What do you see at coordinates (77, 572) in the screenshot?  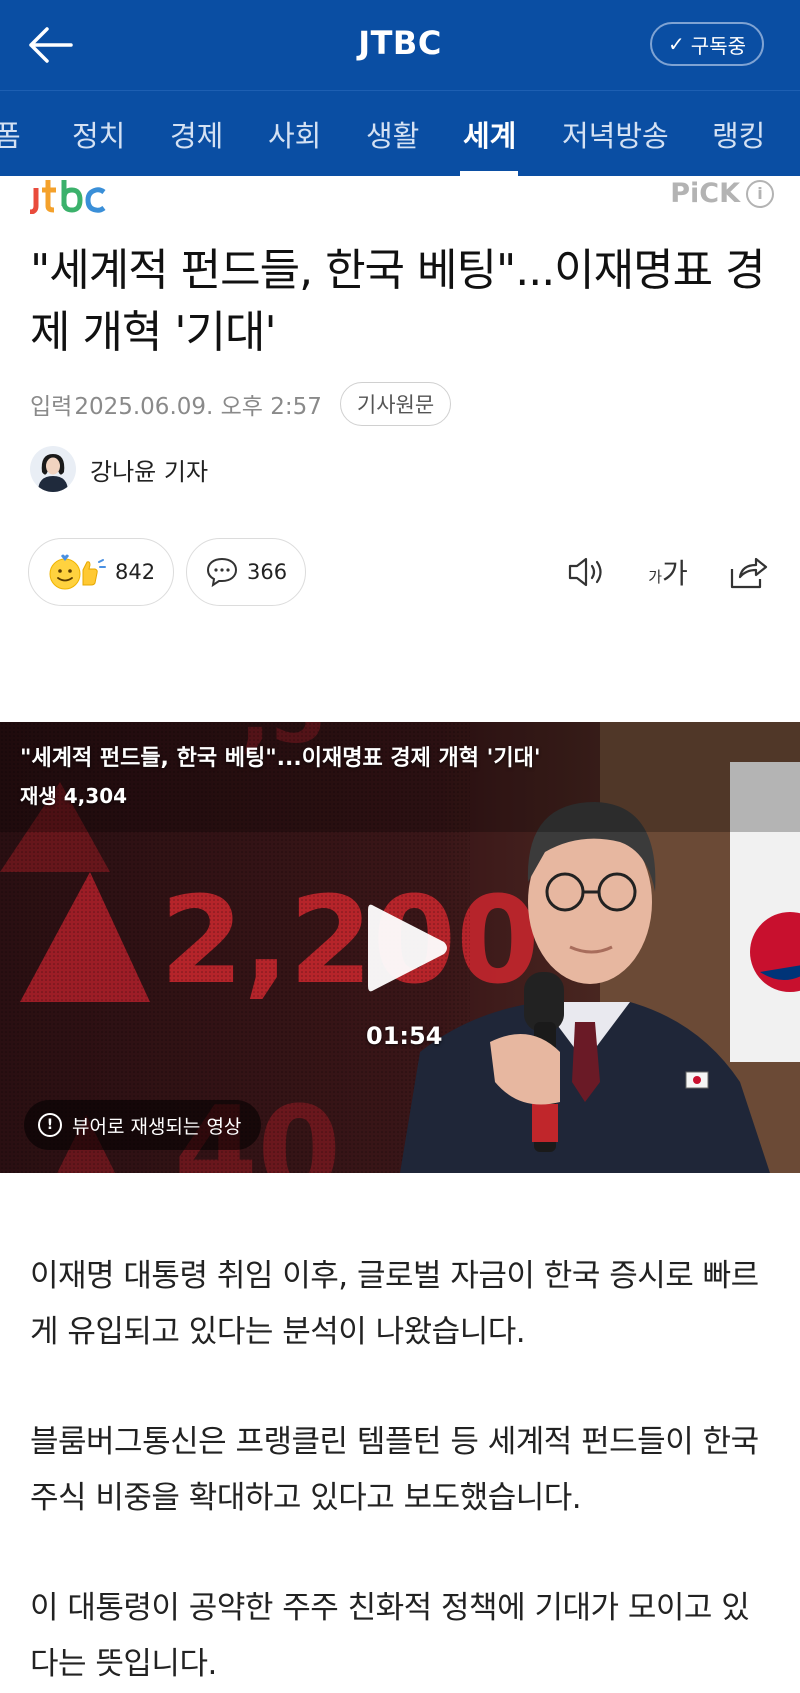 I see `smile-thumbs-up-icon` at bounding box center [77, 572].